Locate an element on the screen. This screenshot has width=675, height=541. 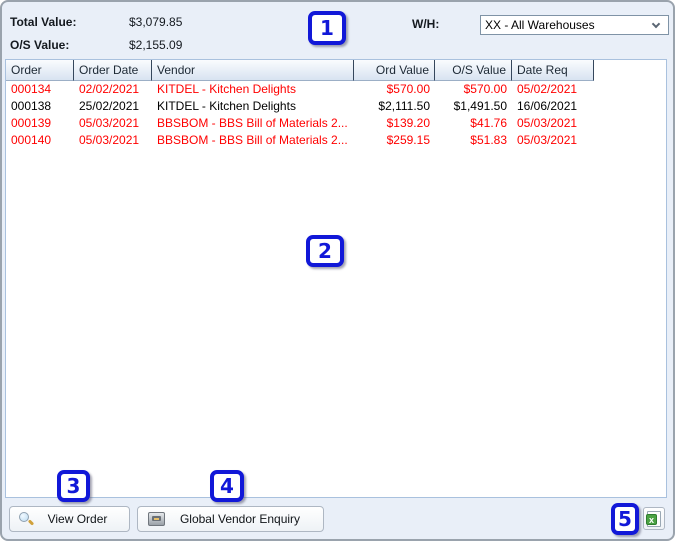
cell-os-value: $51.83 is located at coordinates (488, 140).